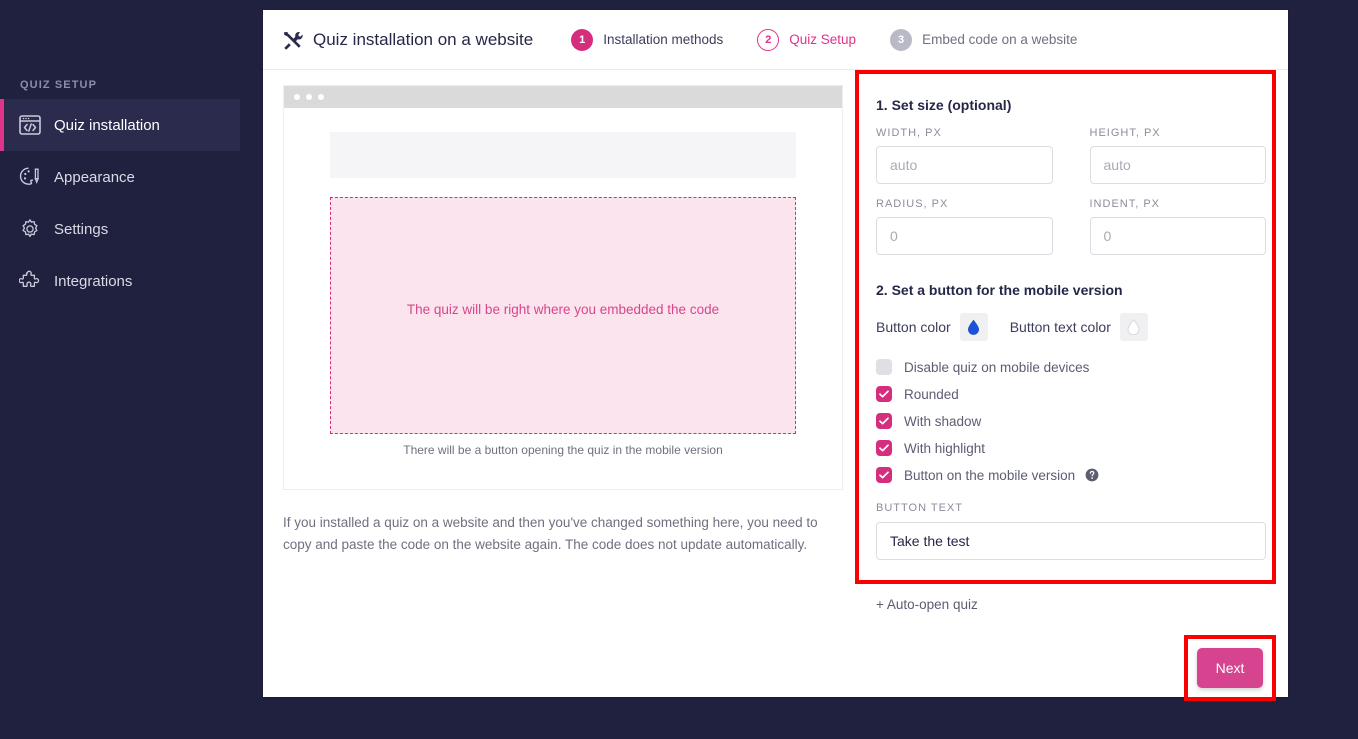  What do you see at coordinates (423, 39) in the screenshot?
I see `page-title: Quiz installation on a website` at bounding box center [423, 39].